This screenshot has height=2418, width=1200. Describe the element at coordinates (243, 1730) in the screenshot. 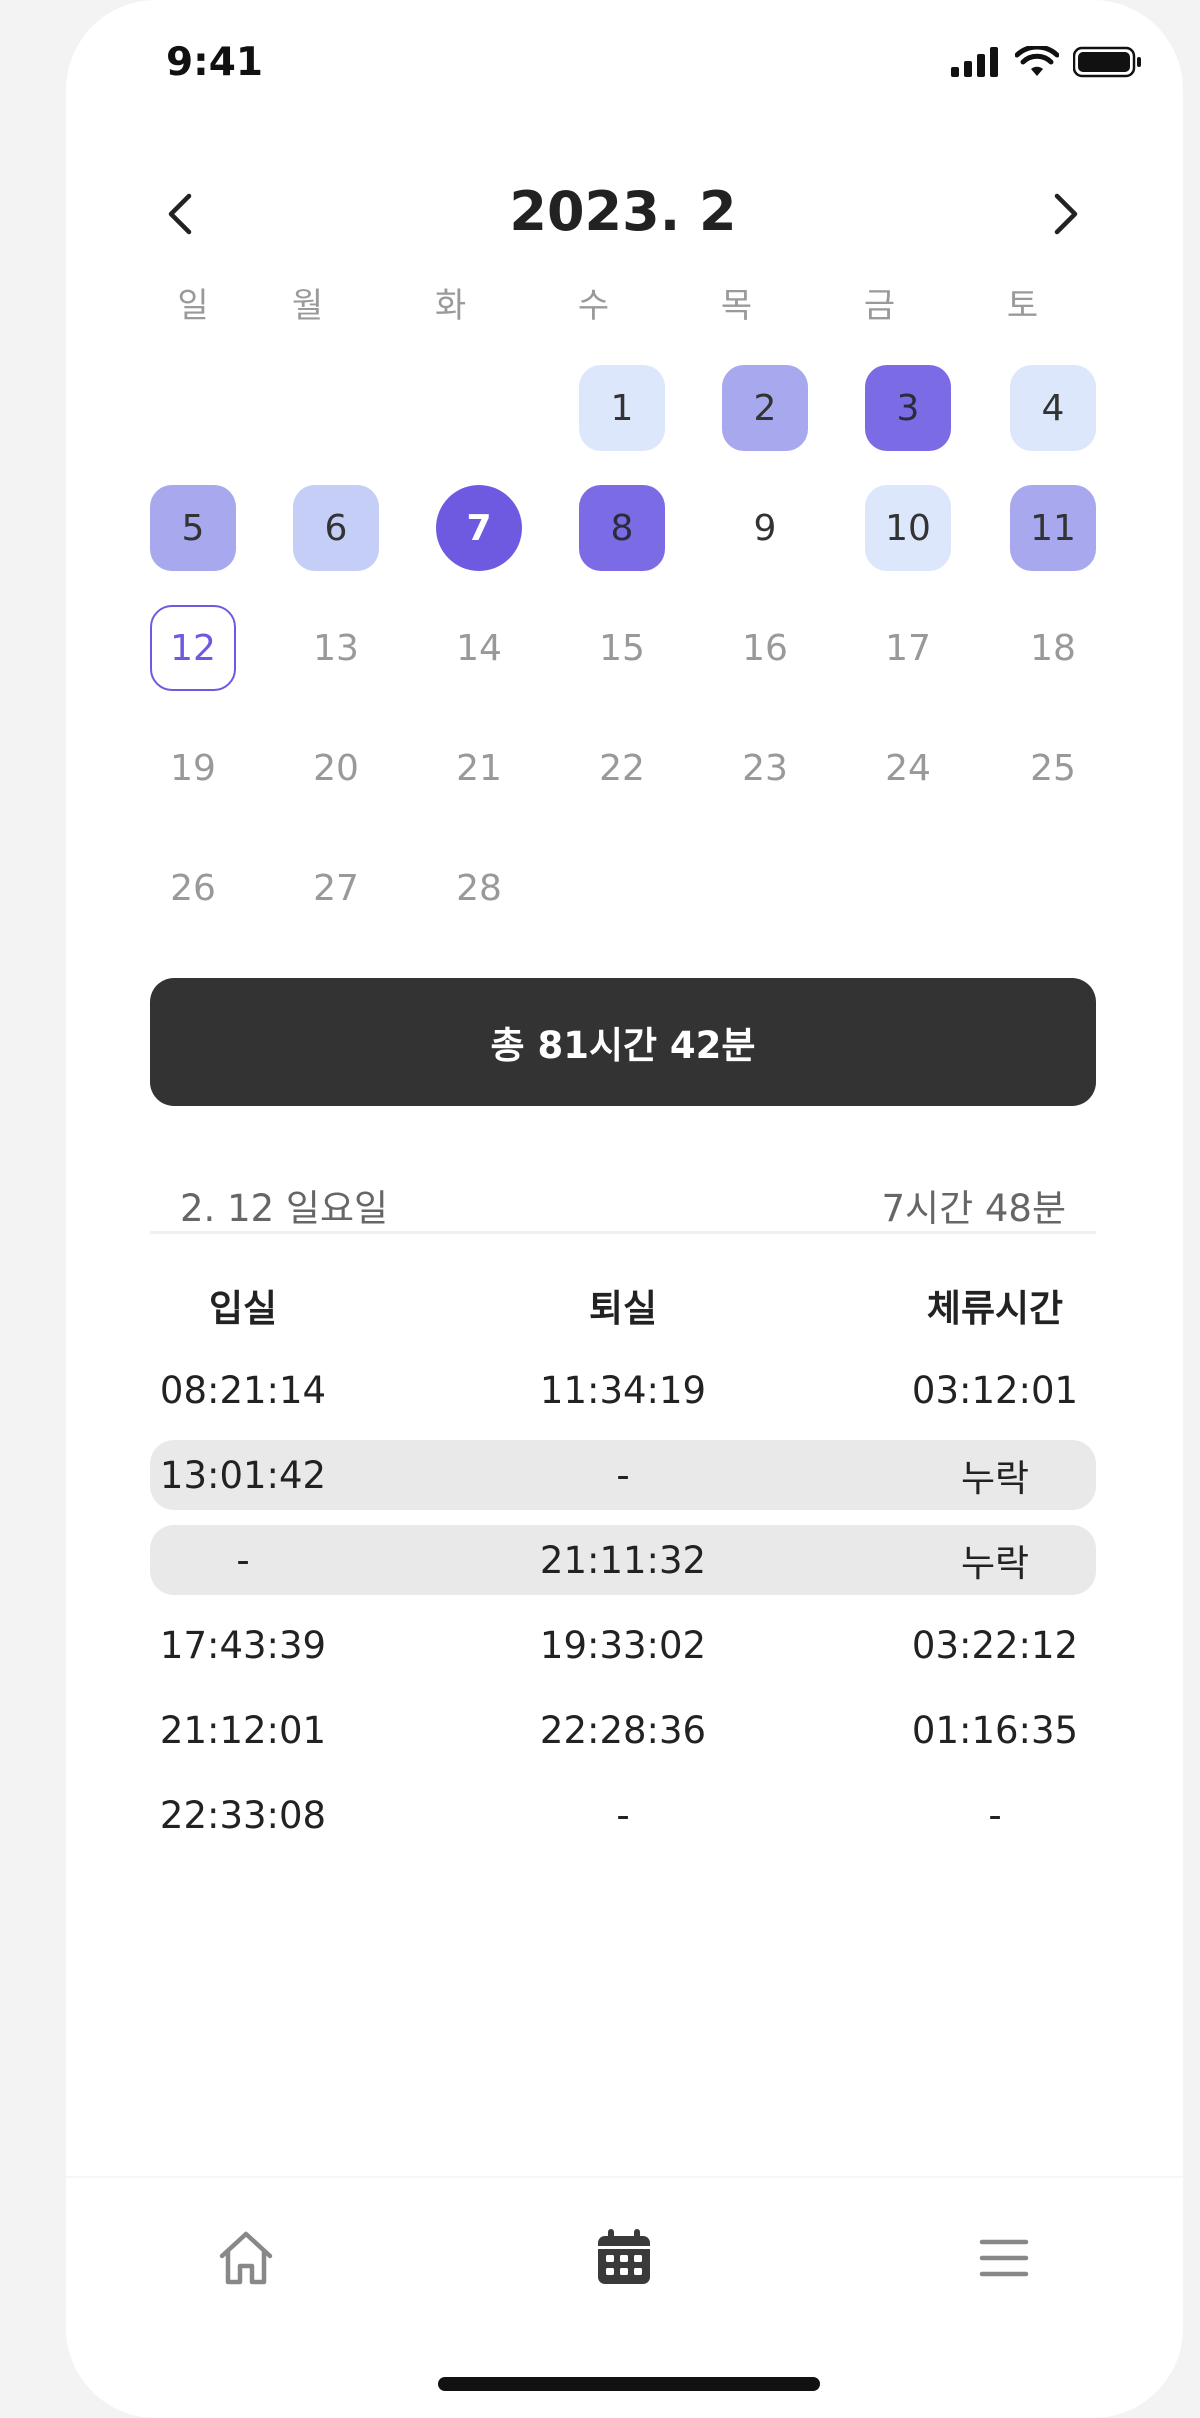

I see `check-in-cell: 21:12:01` at that location.